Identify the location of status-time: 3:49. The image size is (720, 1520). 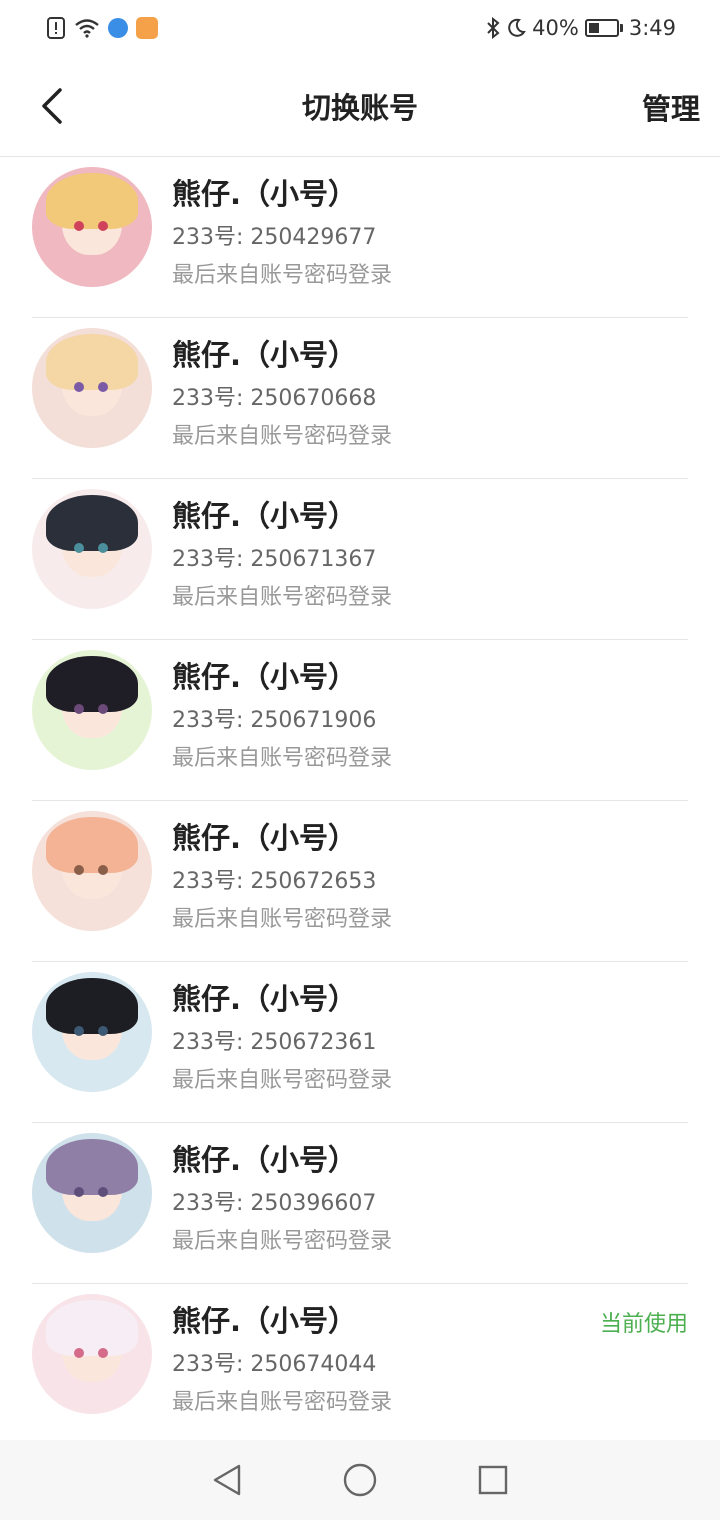
(652, 28).